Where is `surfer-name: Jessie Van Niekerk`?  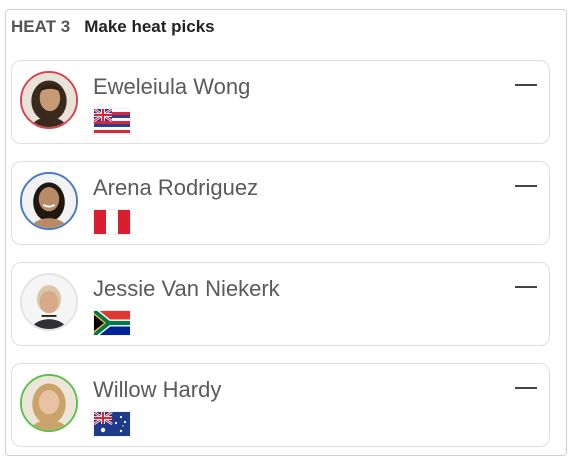
surfer-name: Jessie Van Niekerk is located at coordinates (186, 288).